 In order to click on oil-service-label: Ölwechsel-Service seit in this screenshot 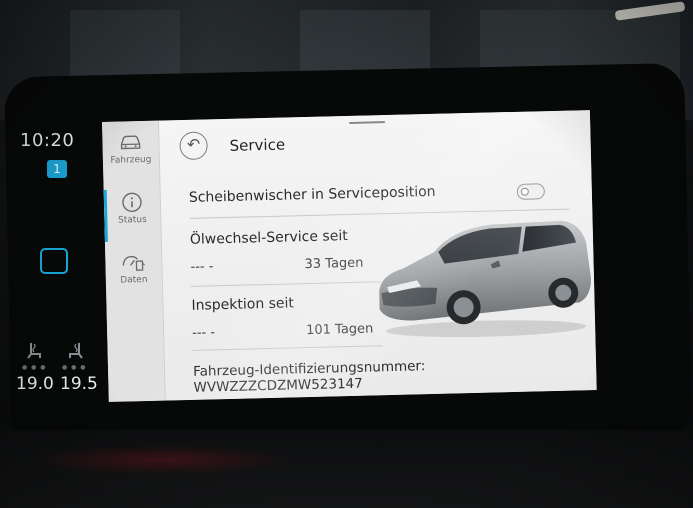, I will do `click(268, 238)`.